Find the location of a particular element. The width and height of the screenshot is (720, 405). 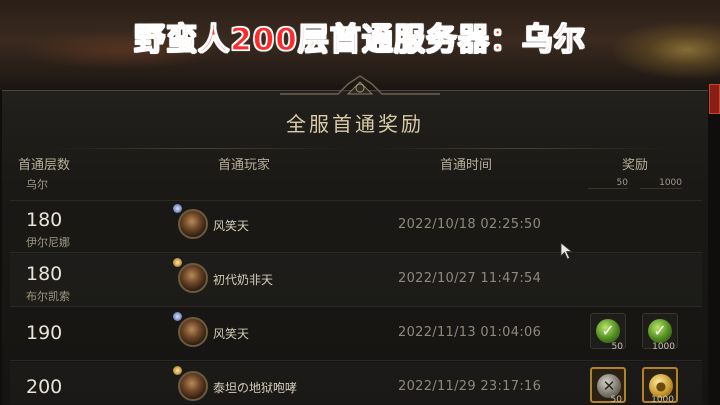

reward-slot: ✓ 1000 is located at coordinates (660, 332).